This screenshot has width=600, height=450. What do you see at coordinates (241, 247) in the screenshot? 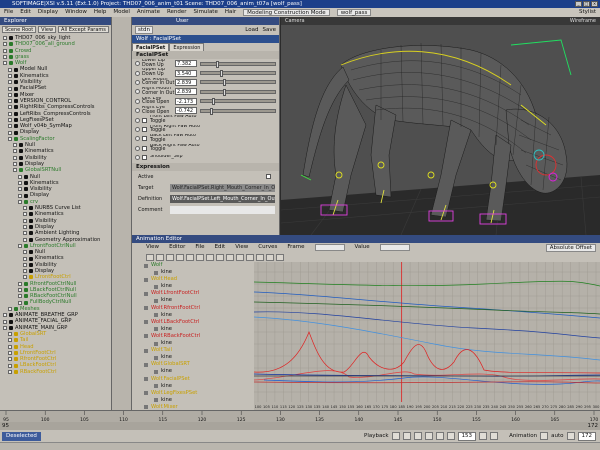
I see `ae-menu-view2: View` at bounding box center [241, 247].